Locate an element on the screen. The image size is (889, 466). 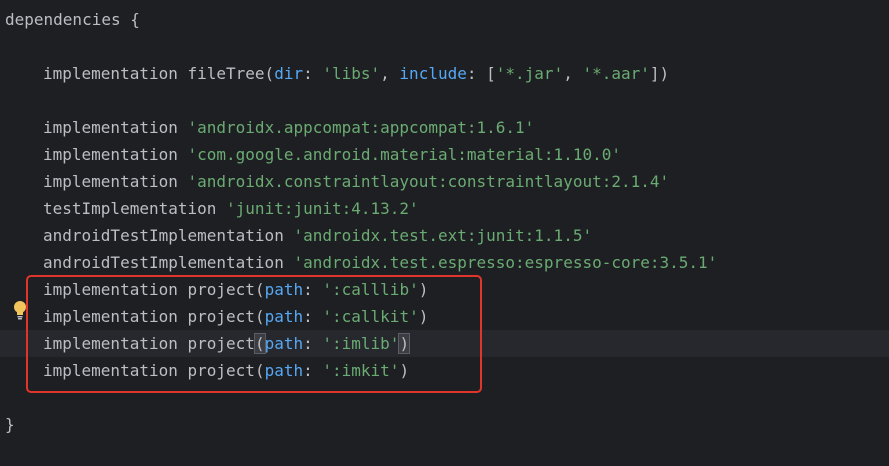
code-line: implementation project(path: ':callkit') is located at coordinates (444, 316).